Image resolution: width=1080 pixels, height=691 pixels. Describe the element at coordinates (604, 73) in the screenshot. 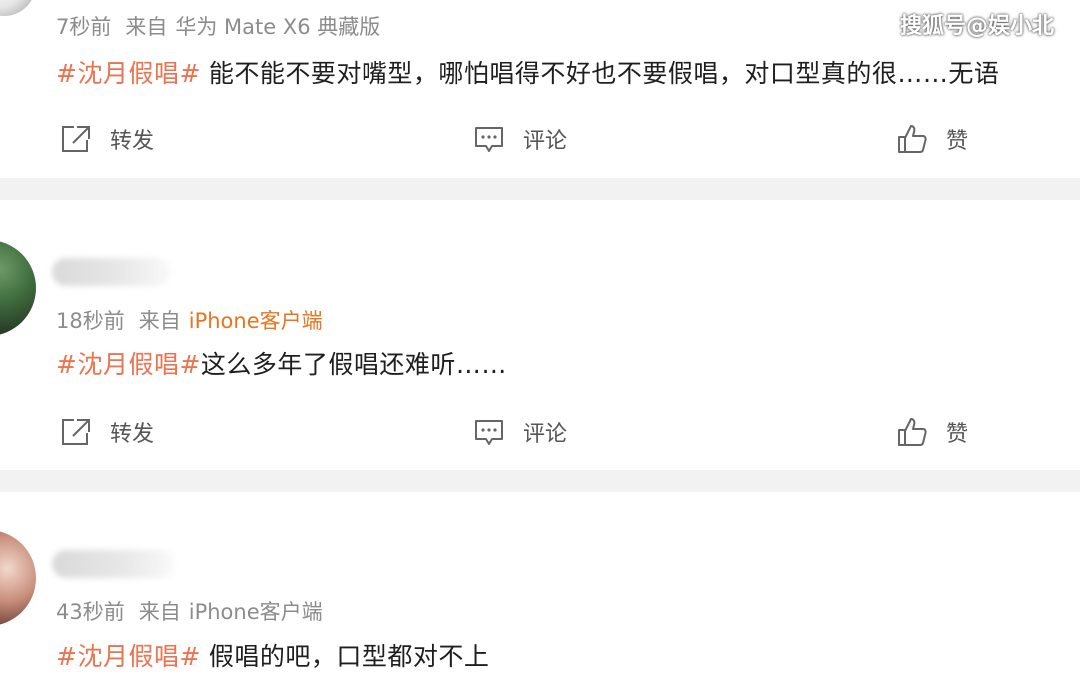

I see `post-text: 能不能不要对嘴型，哪怕唱得不好也不要假唱，对口型真的很……无语` at that location.